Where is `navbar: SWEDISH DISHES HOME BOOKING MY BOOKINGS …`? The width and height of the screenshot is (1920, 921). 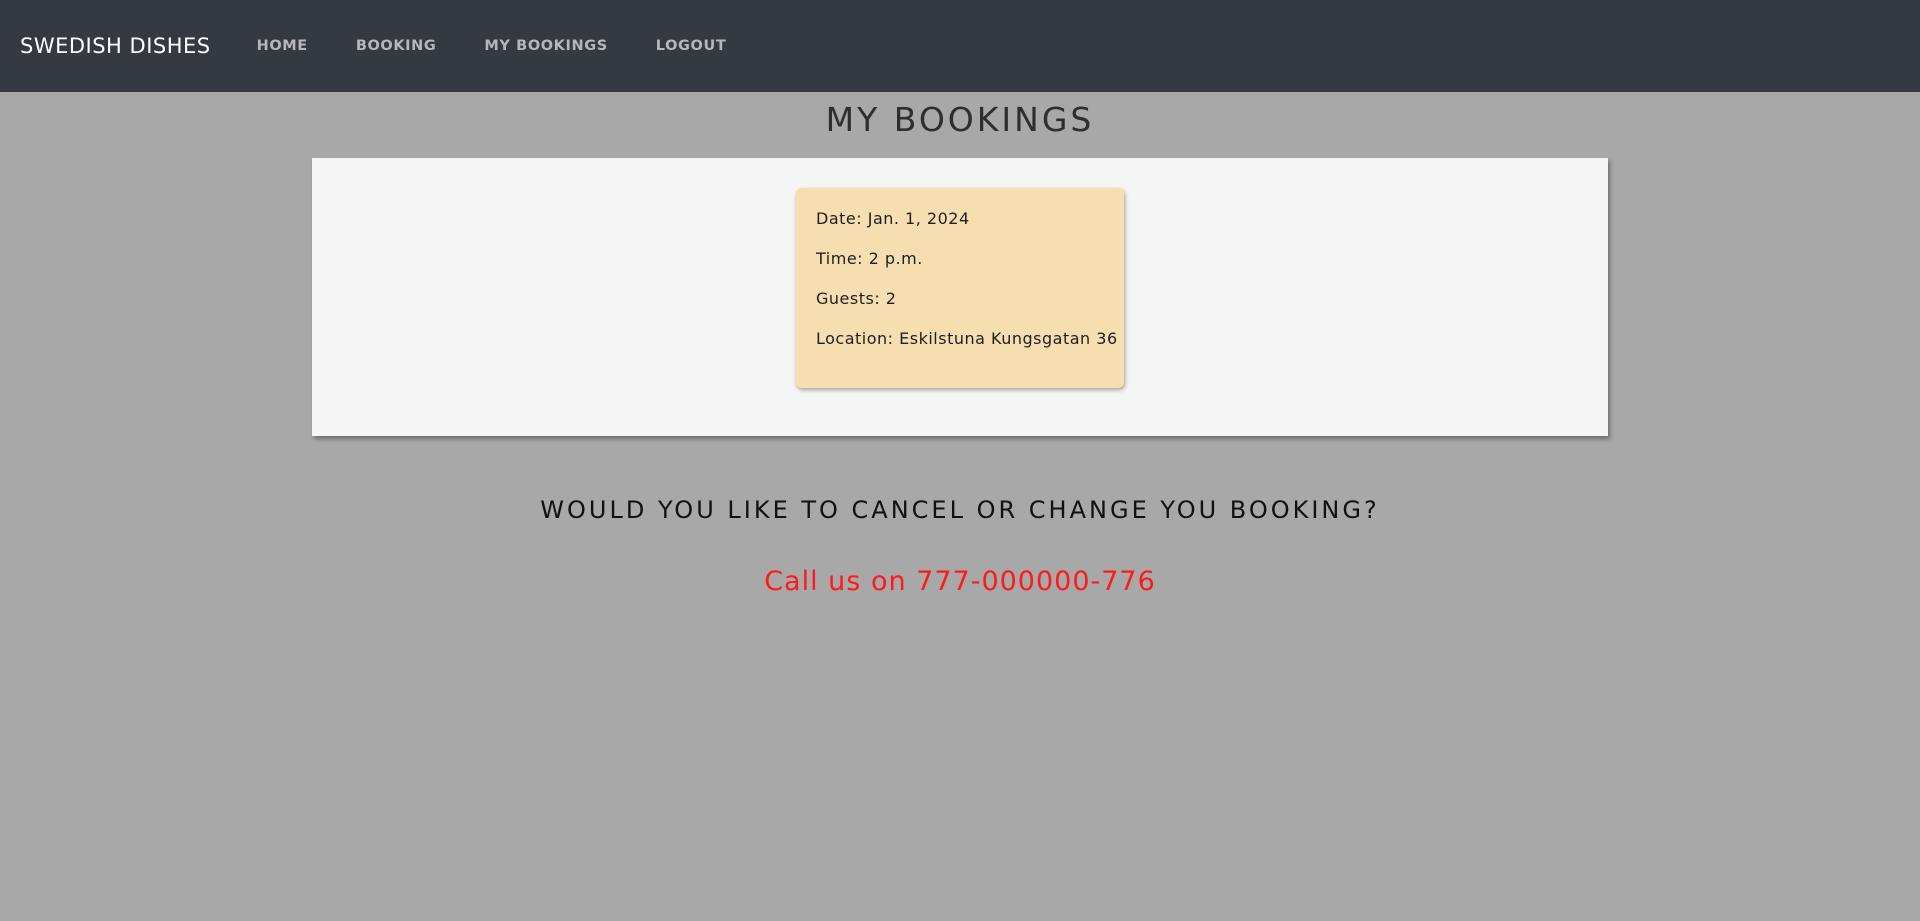 navbar: SWEDISH DISHES HOME BOOKING MY BOOKINGS … is located at coordinates (960, 46).